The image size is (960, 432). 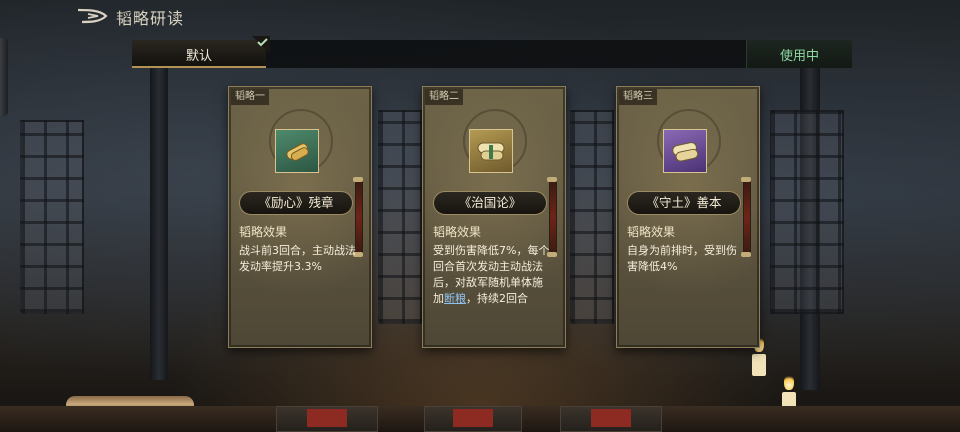 What do you see at coordinates (4, 77) in the screenshot?
I see `side-drawer-handle` at bounding box center [4, 77].